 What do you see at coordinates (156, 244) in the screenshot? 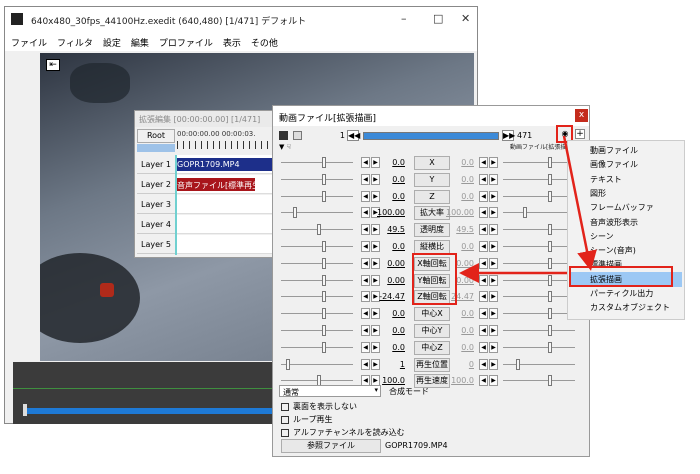
I see `layer-5-label: Layer 5` at bounding box center [156, 244].